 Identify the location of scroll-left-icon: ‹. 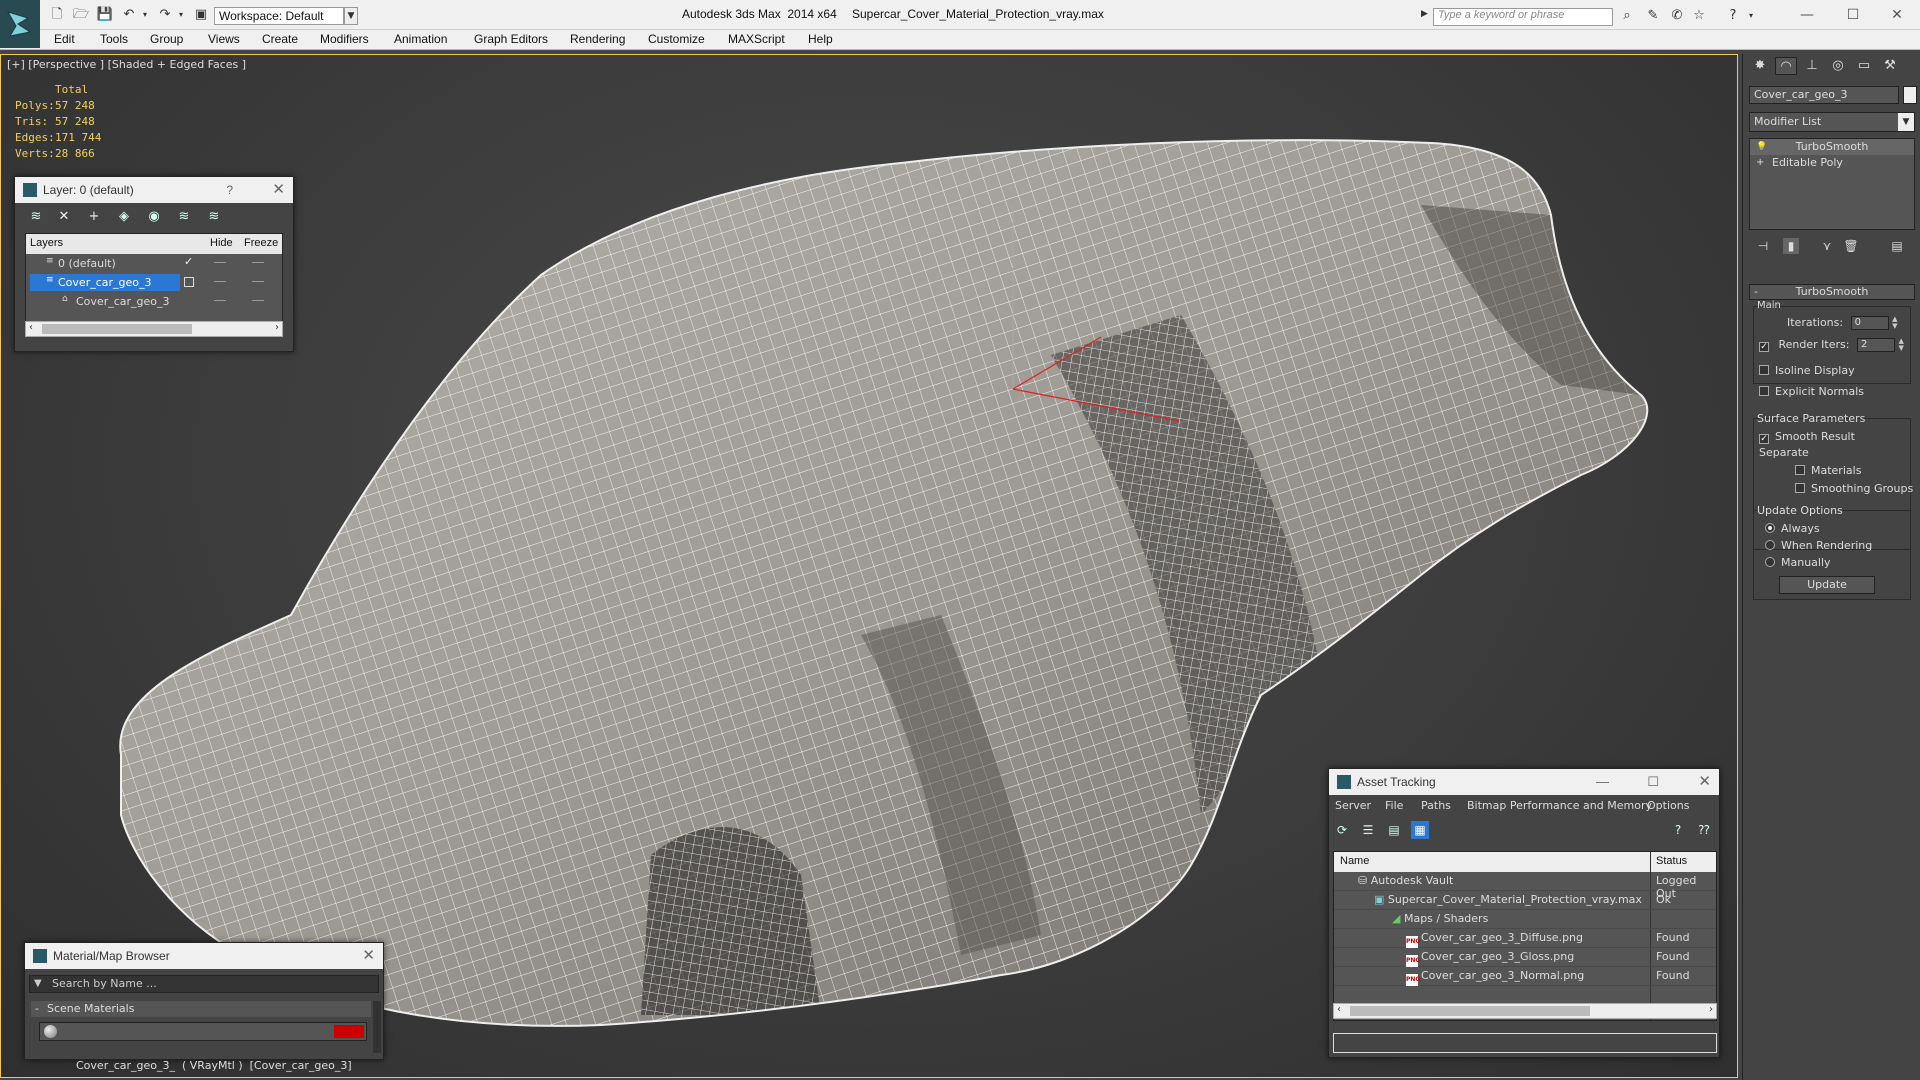
(31, 327).